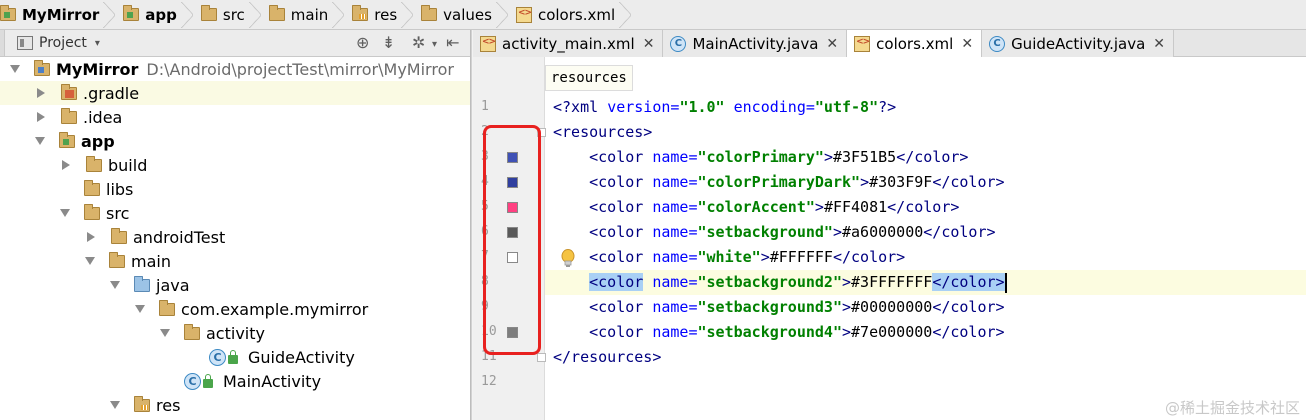 The image size is (1306, 420). What do you see at coordinates (855, 207) in the screenshot?
I see `code-token: #FF4081` at bounding box center [855, 207].